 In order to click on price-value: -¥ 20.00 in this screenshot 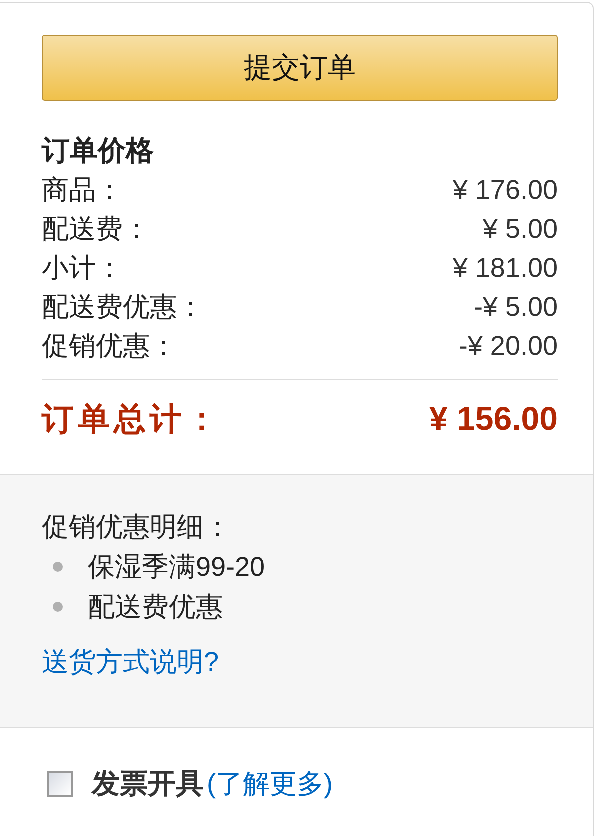, I will do `click(508, 346)`.